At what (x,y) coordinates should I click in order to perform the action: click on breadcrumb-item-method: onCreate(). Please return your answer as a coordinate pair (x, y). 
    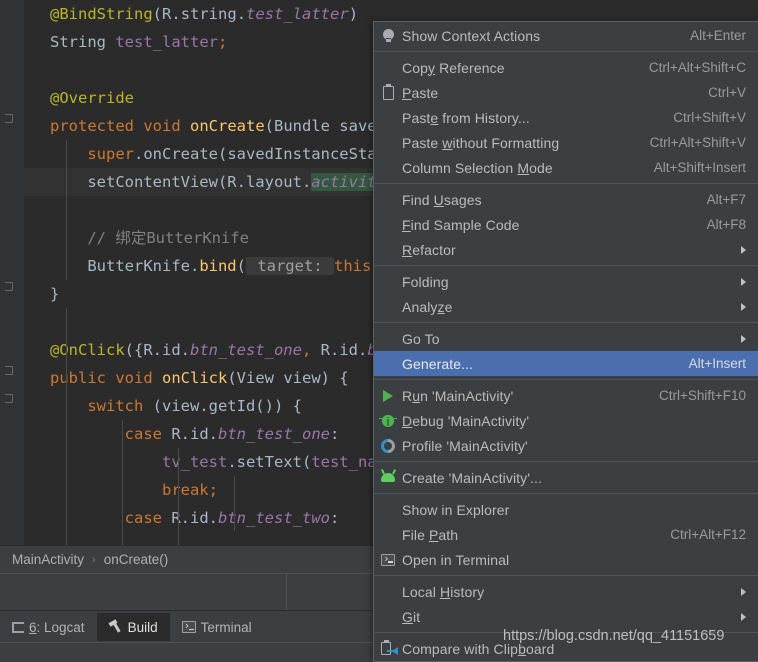
    Looking at the image, I should click on (136, 559).